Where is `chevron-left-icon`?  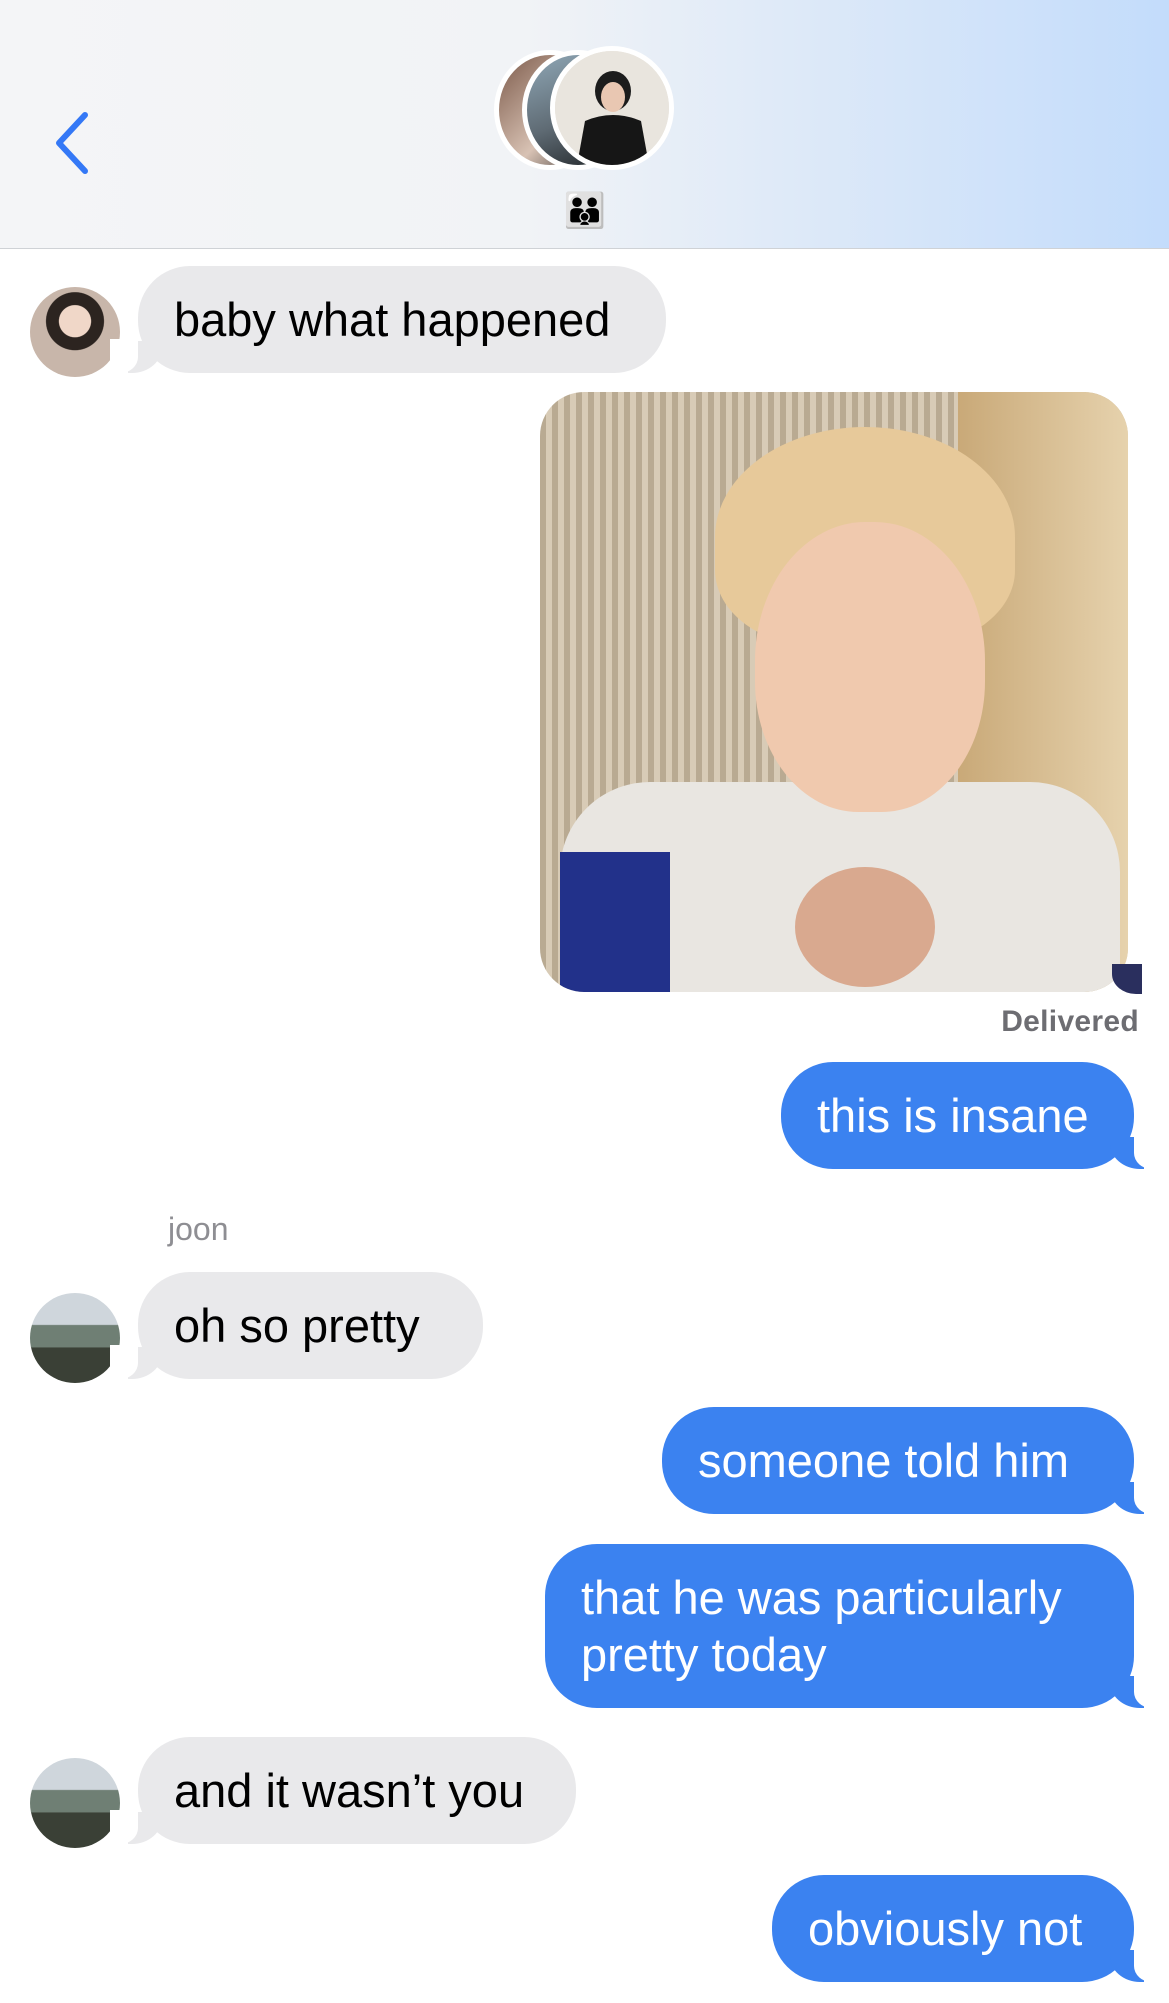
chevron-left-icon is located at coordinates (72, 143).